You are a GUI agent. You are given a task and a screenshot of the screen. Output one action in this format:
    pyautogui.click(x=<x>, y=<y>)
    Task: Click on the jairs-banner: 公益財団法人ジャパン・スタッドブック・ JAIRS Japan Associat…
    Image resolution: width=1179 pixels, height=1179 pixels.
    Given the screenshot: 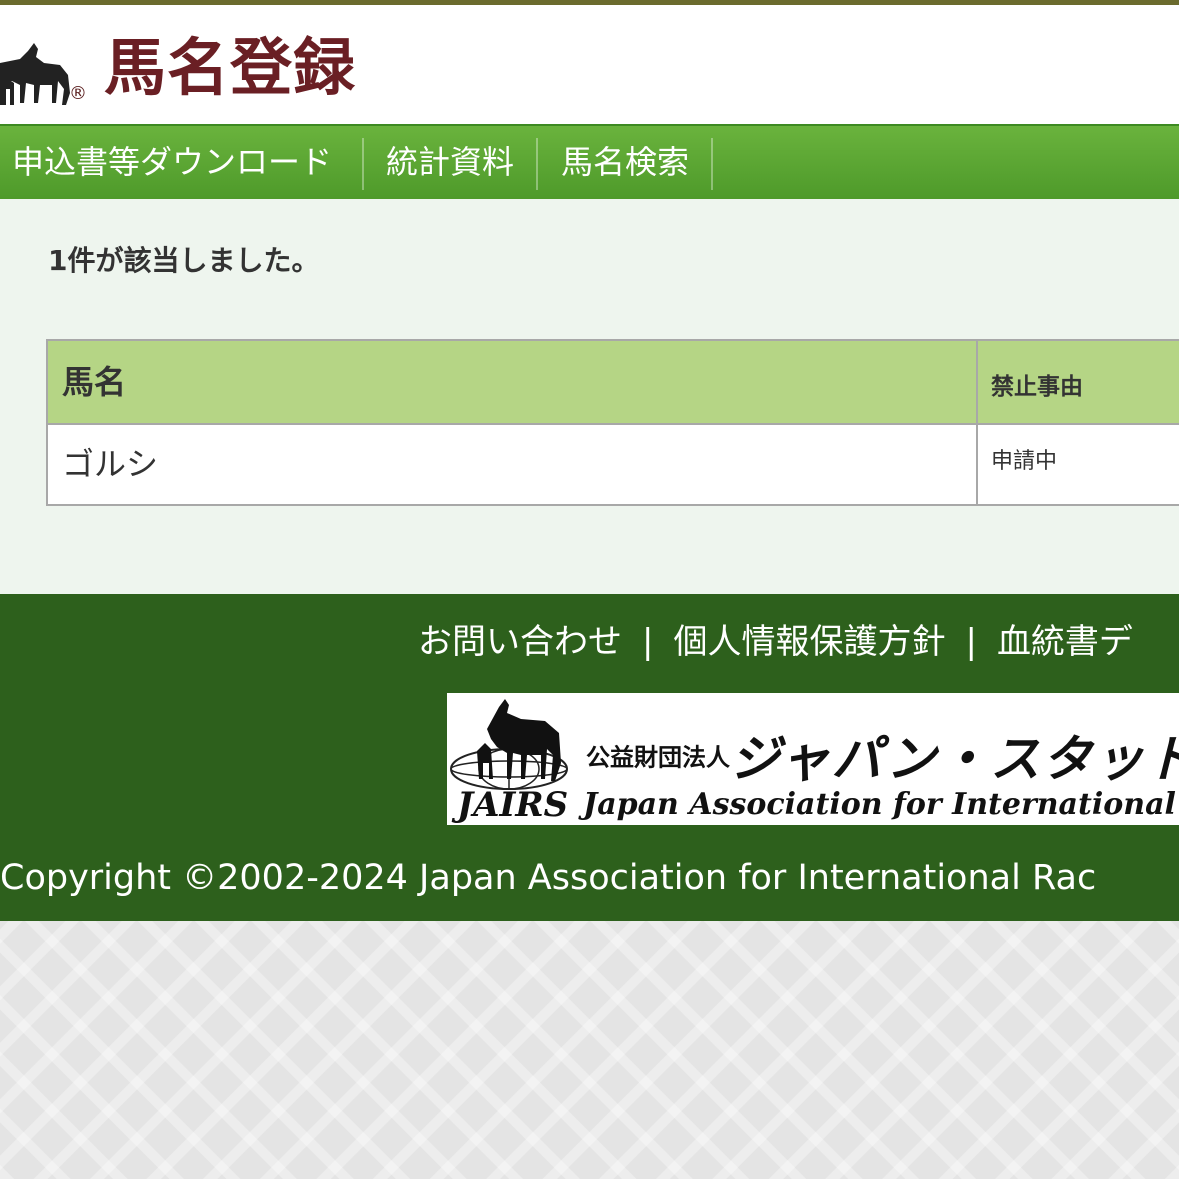 What is the action you would take?
    pyautogui.click(x=813, y=759)
    